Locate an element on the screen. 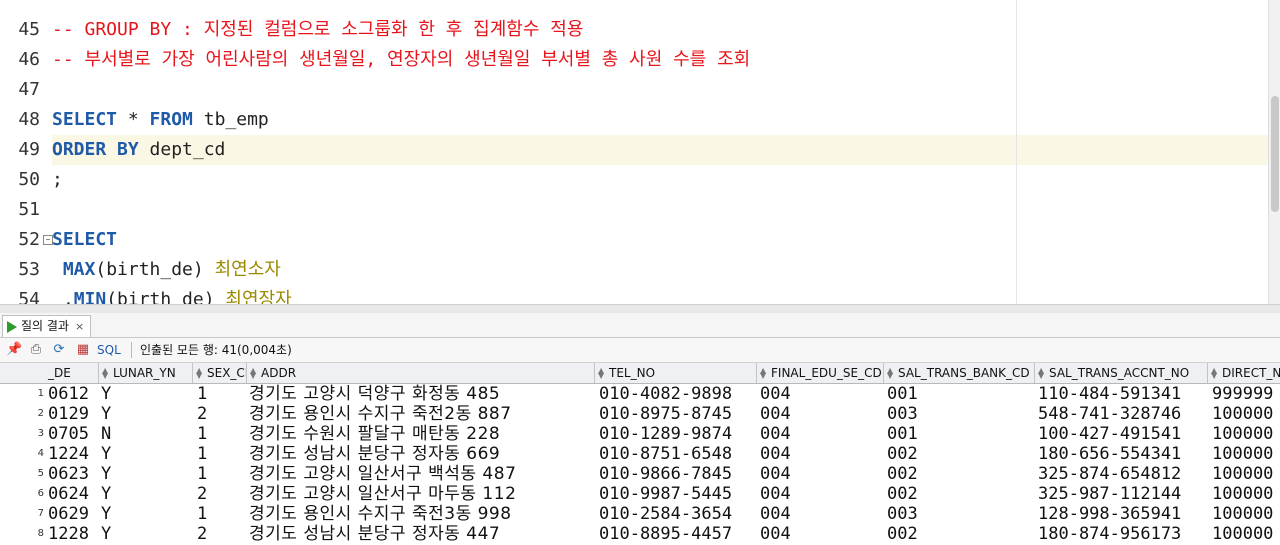  table-cell: 0612 is located at coordinates (73, 394).